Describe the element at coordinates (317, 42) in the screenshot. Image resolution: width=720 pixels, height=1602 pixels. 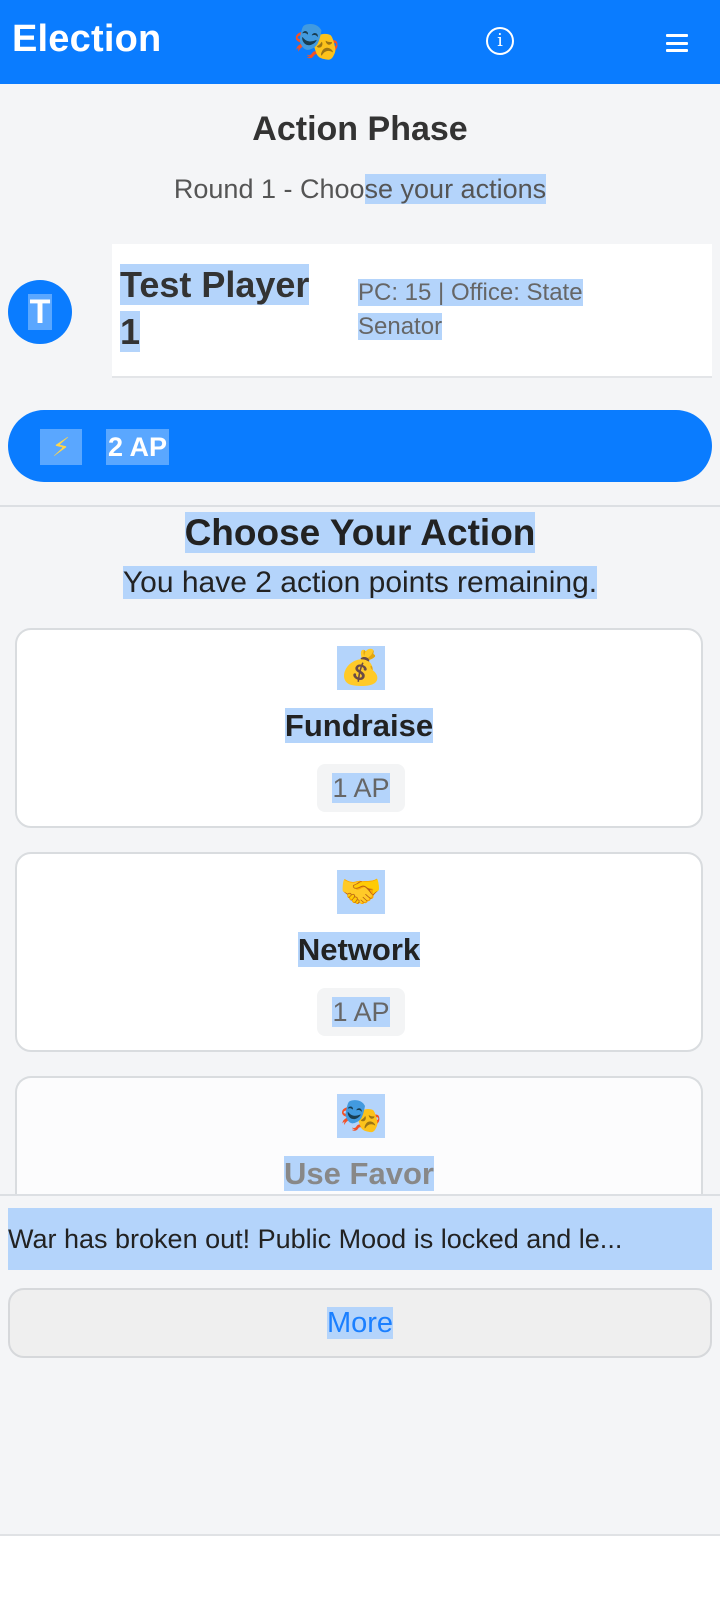
I see `theater-masks-logo-icon: 🎭` at that location.